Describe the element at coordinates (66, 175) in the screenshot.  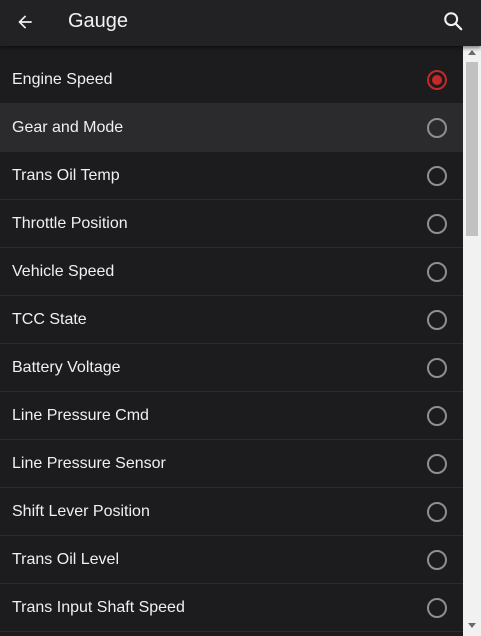
I see `list-item-label: Trans Oil Temp` at that location.